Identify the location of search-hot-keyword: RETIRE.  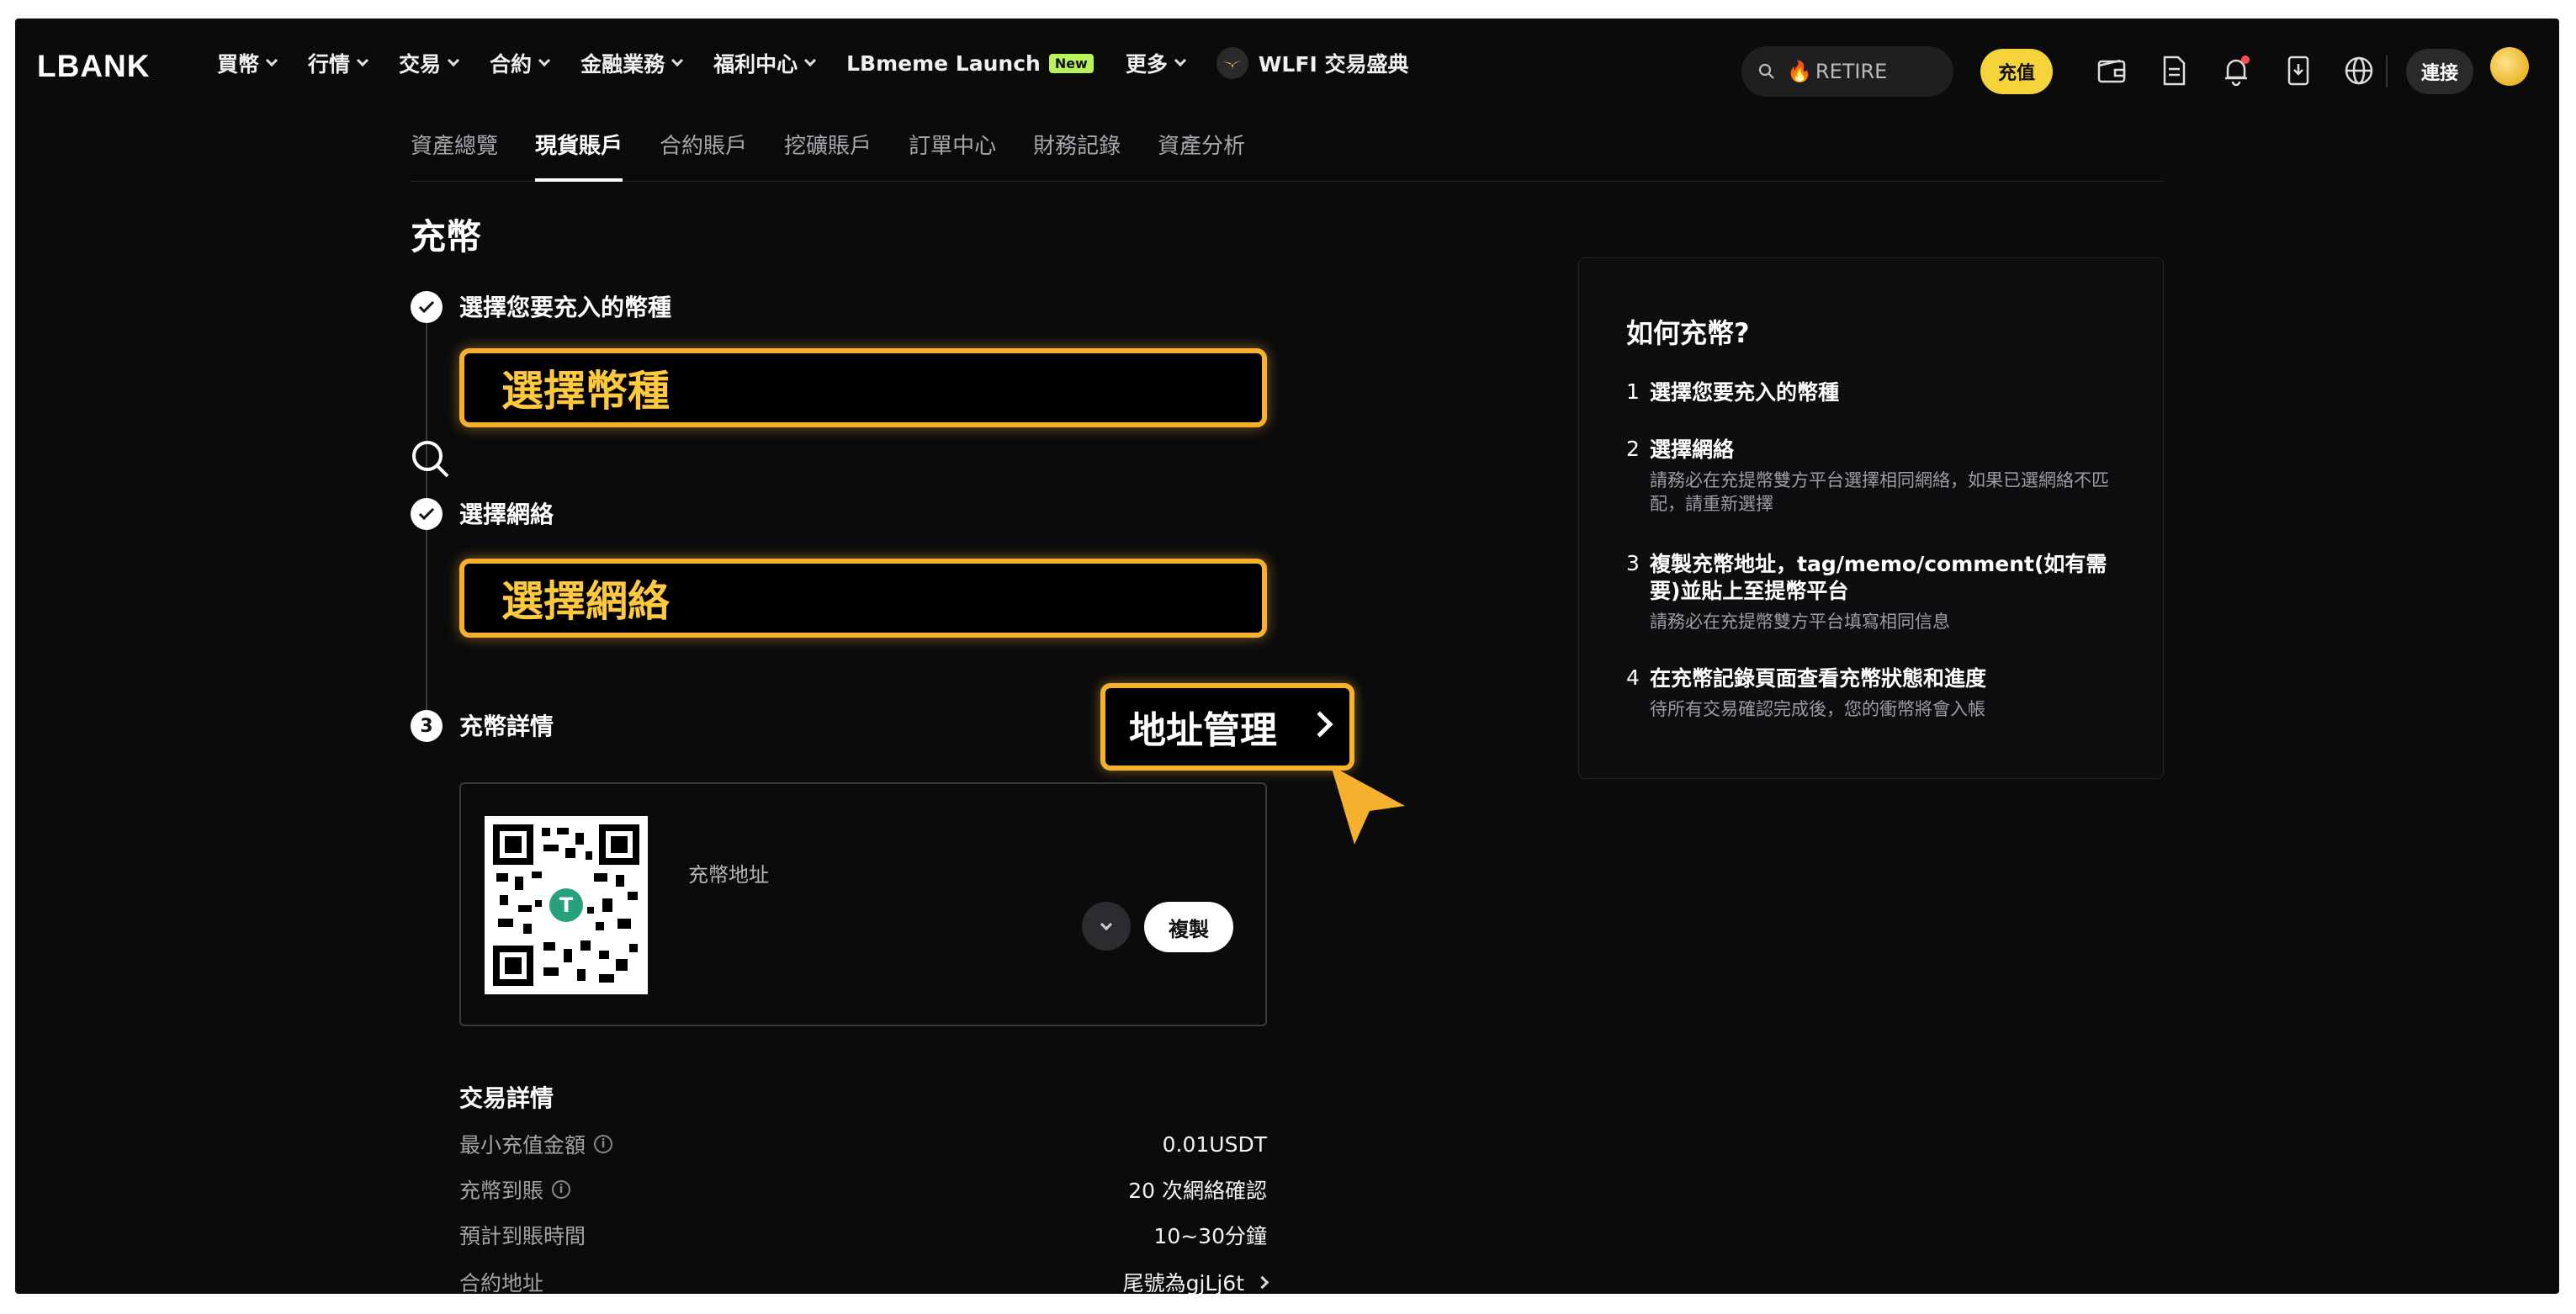
(1851, 71).